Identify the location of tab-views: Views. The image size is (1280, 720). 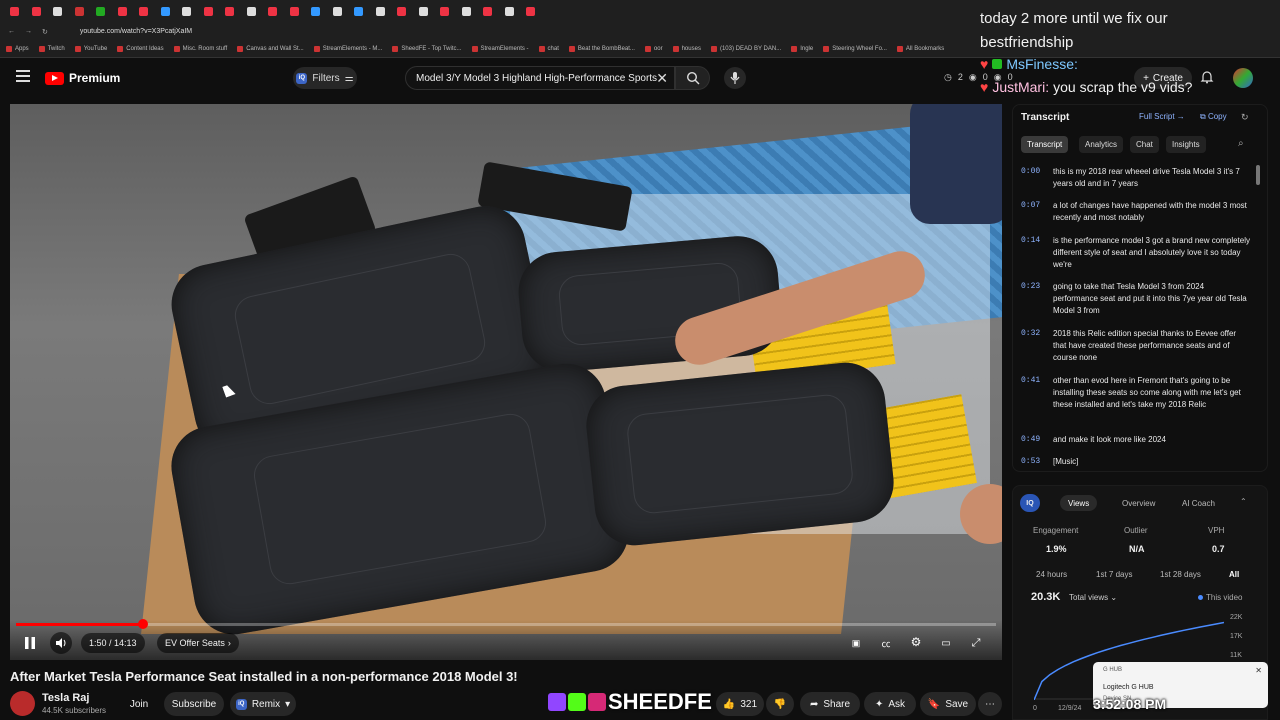
(1079, 503).